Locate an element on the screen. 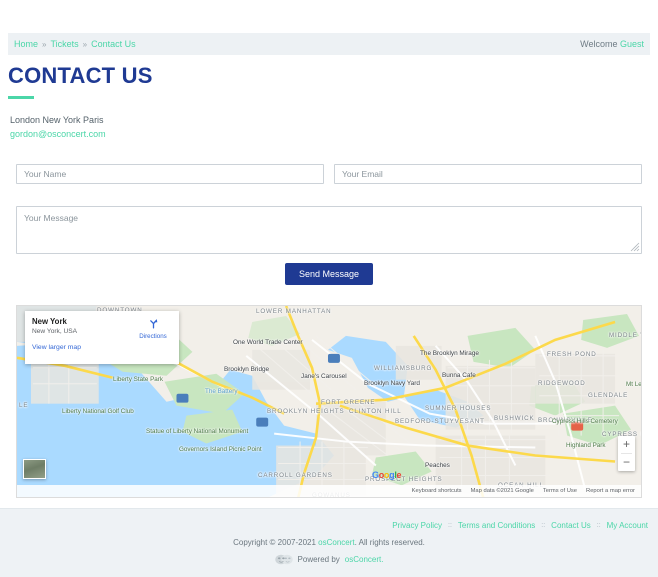 This screenshot has width=658, height=577. copyright-prefix: Copyright © 2007-2021 is located at coordinates (274, 542).